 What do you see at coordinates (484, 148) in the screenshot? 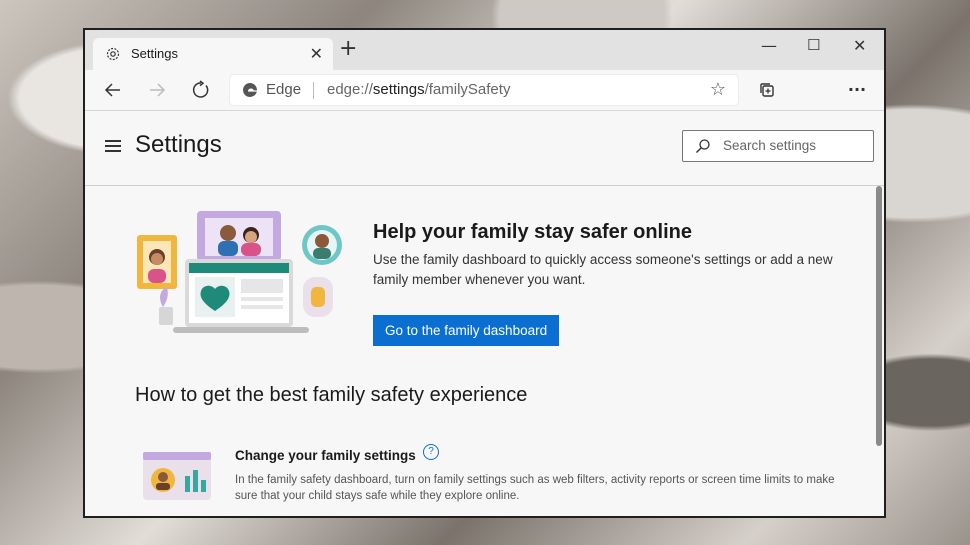
I see `settings-header: Settings` at bounding box center [484, 148].